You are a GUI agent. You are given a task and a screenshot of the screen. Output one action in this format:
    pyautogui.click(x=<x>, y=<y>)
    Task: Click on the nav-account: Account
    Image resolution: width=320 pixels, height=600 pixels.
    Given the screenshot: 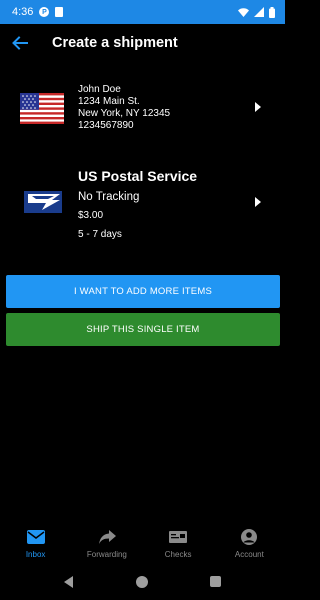 What is the action you would take?
    pyautogui.click(x=249, y=545)
    